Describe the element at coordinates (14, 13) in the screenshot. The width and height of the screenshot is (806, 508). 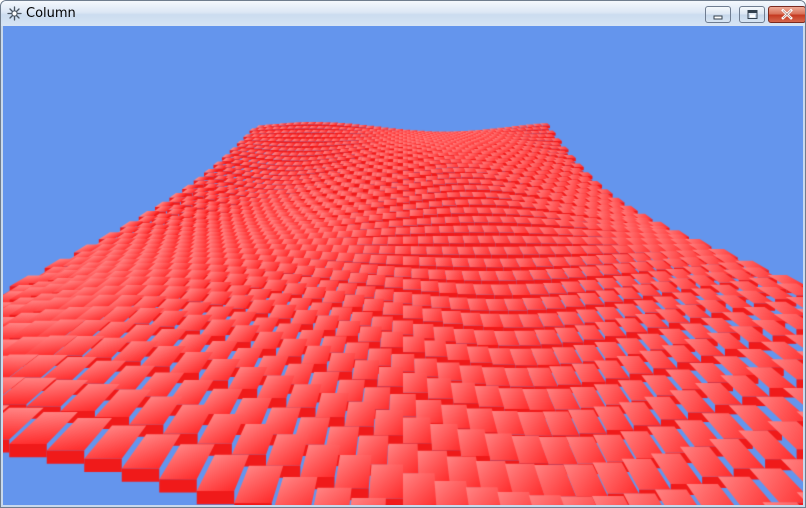
I see `app-icon` at that location.